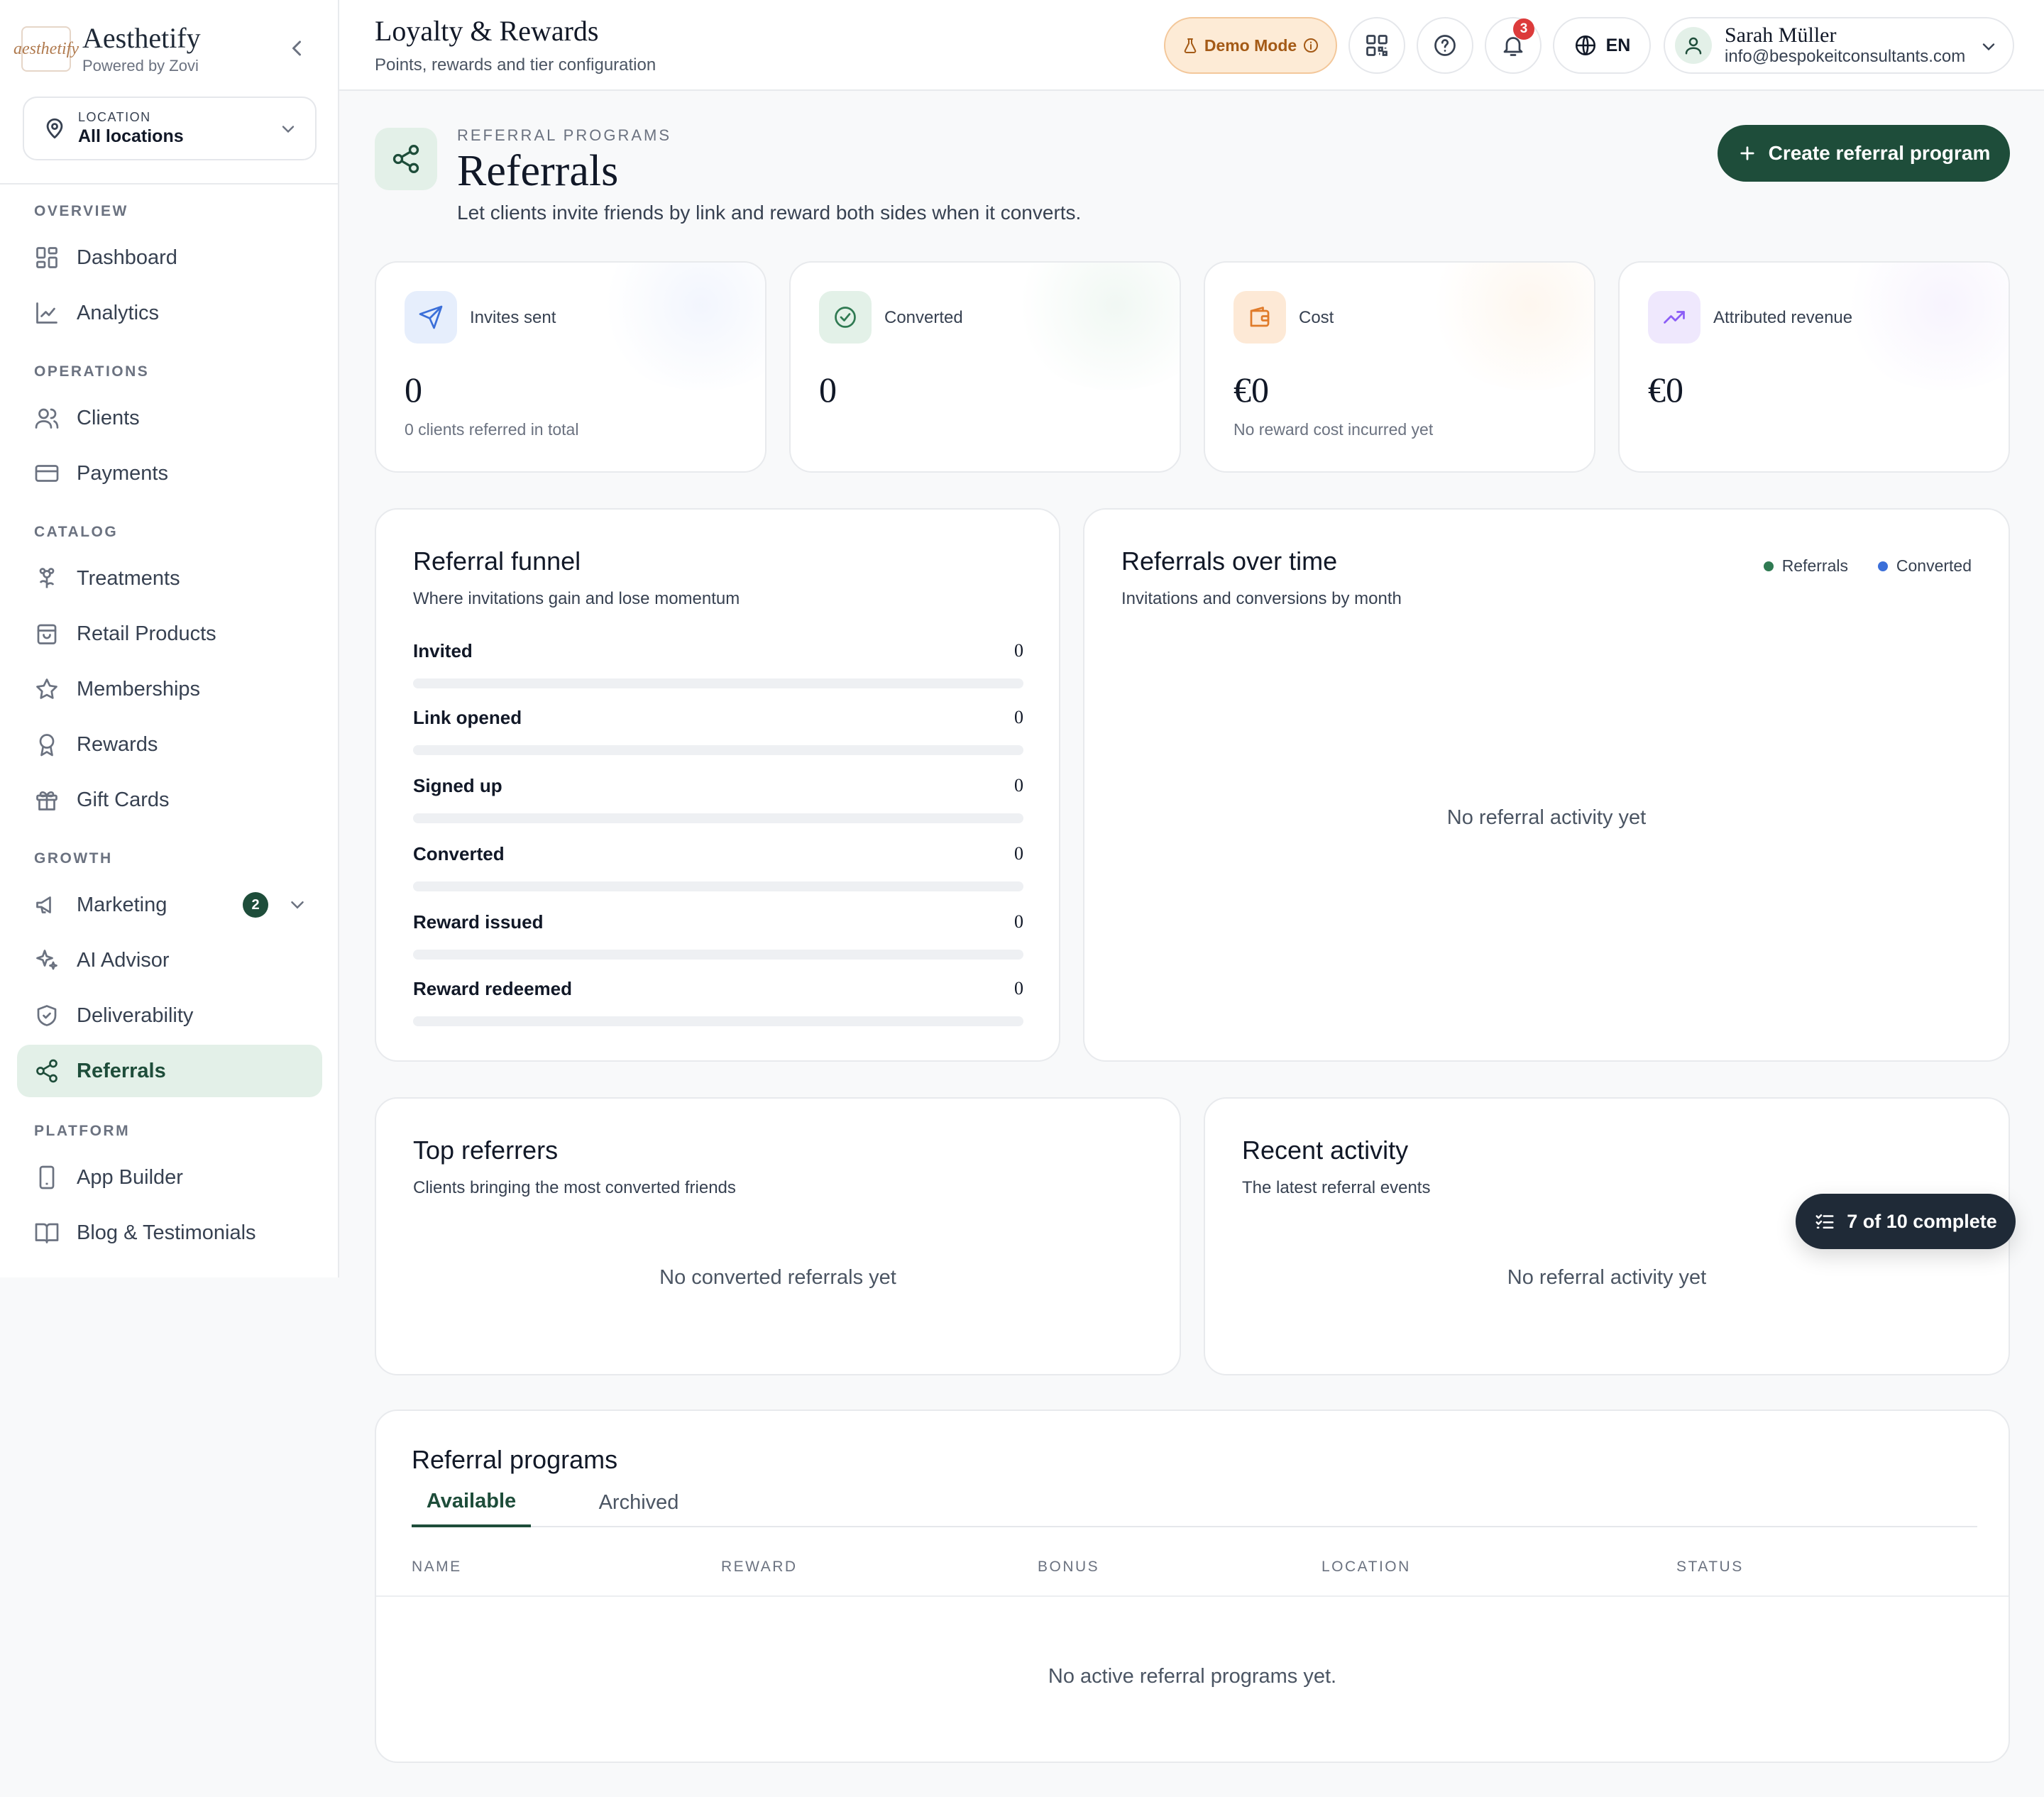 The height and width of the screenshot is (1797, 2044). Describe the element at coordinates (1514, 45) in the screenshot. I see `notifications-button: 3` at that location.